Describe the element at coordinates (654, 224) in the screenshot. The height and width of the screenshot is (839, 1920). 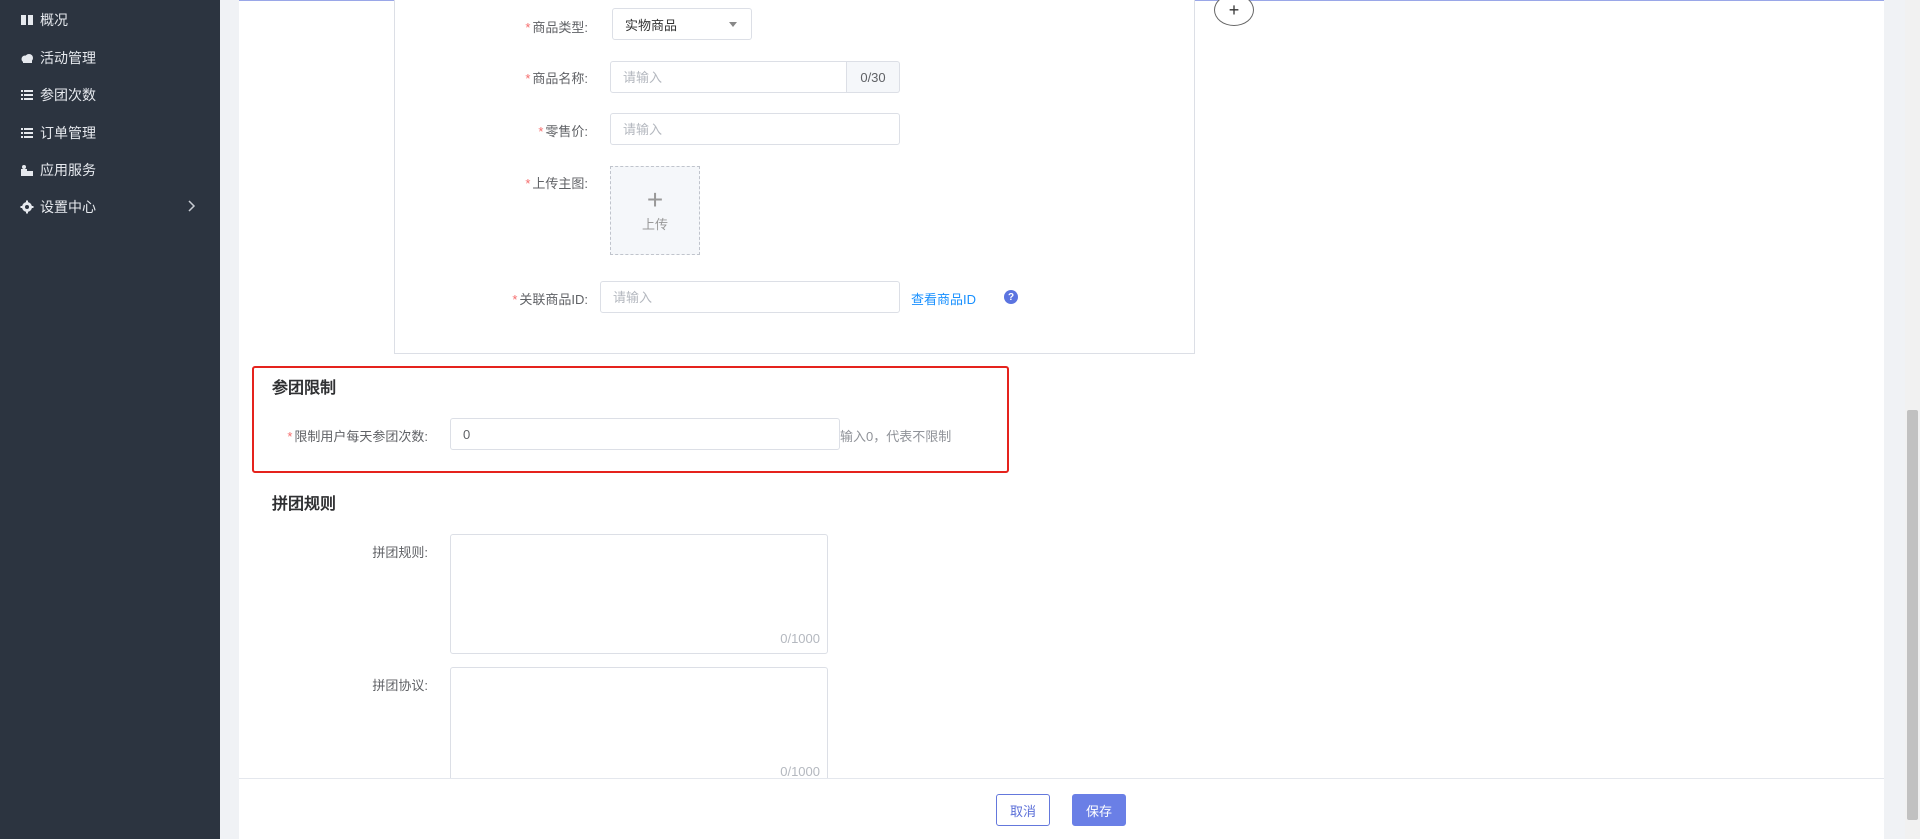
I see `upload-text: 上传` at that location.